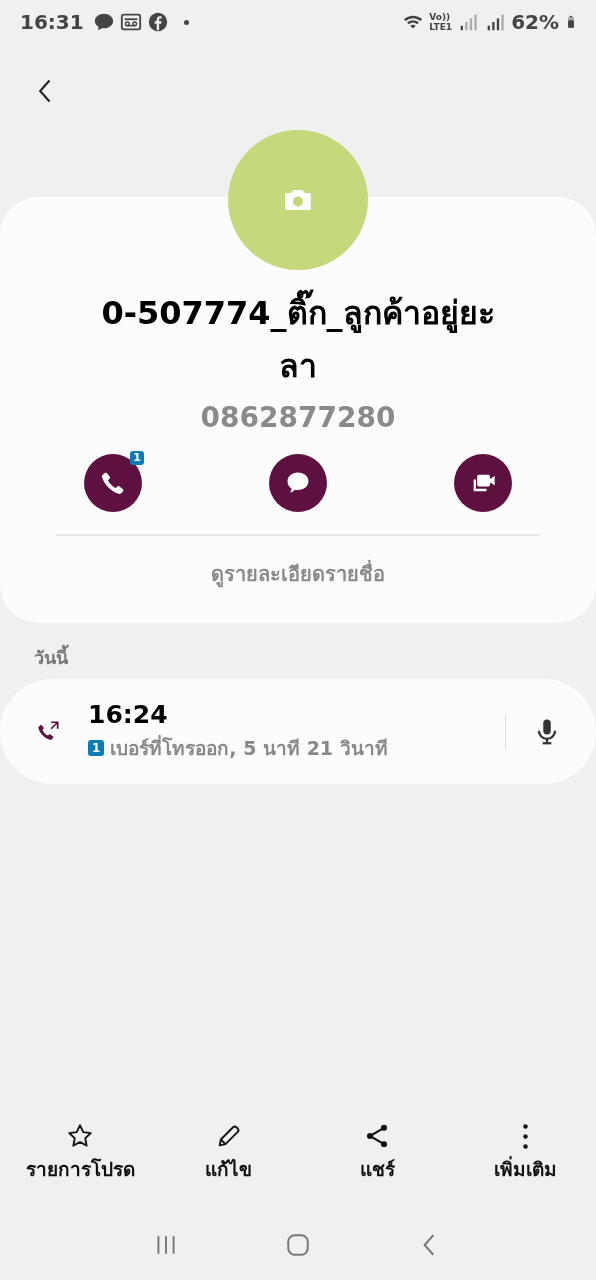 Image resolution: width=596 pixels, height=1280 pixels. What do you see at coordinates (52, 22) in the screenshot?
I see `status-time: 16:31` at bounding box center [52, 22].